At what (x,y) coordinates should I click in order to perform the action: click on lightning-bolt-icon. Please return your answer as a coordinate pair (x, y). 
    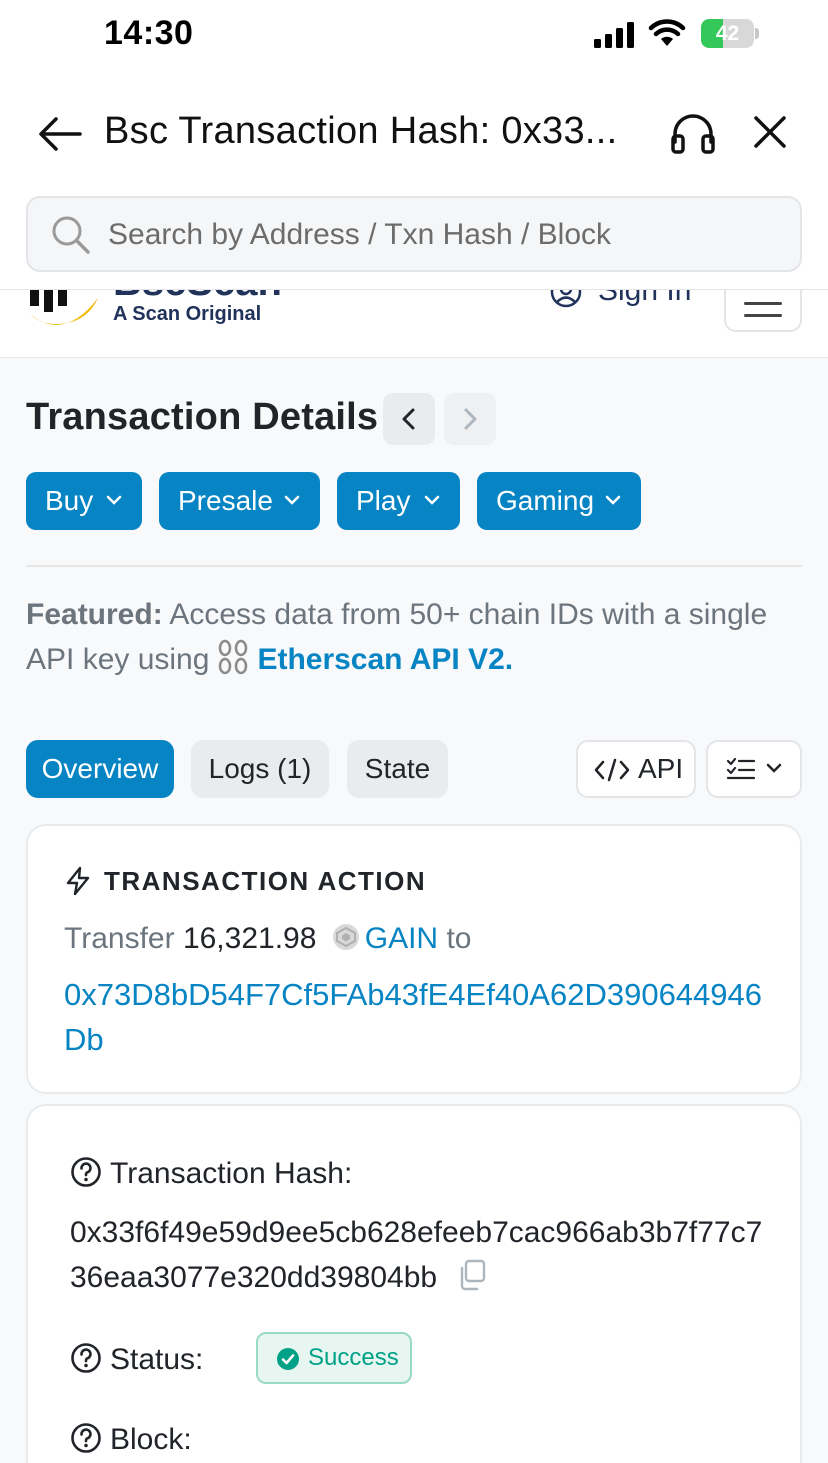
    Looking at the image, I should click on (78, 881).